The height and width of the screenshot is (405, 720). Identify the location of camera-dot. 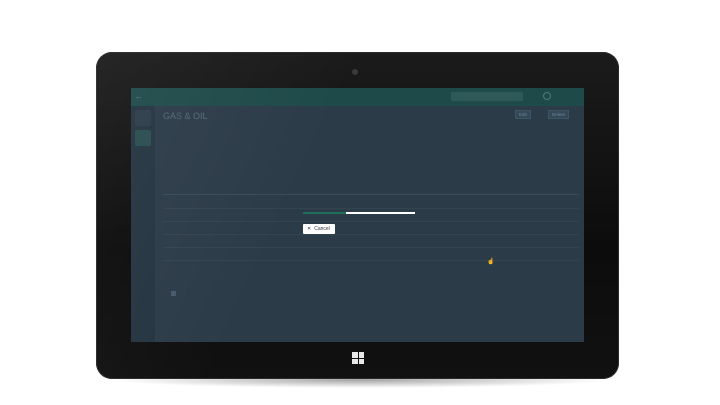
(355, 72).